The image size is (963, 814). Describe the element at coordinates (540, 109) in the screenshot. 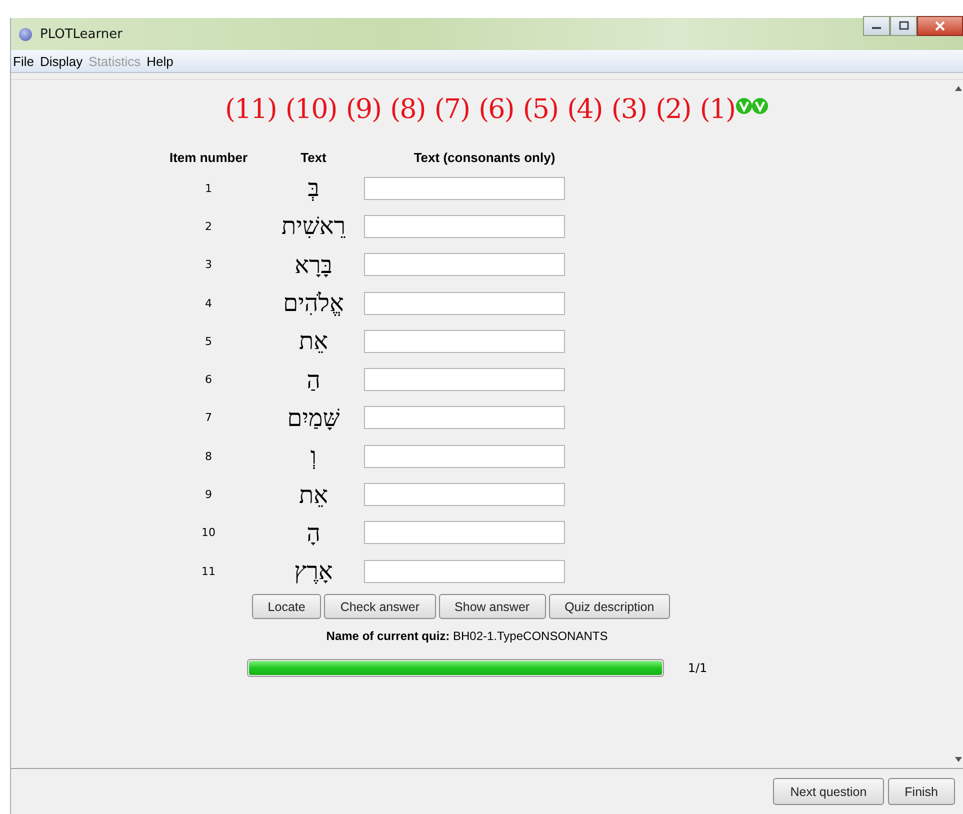

I see `question-marker: (5)` at that location.